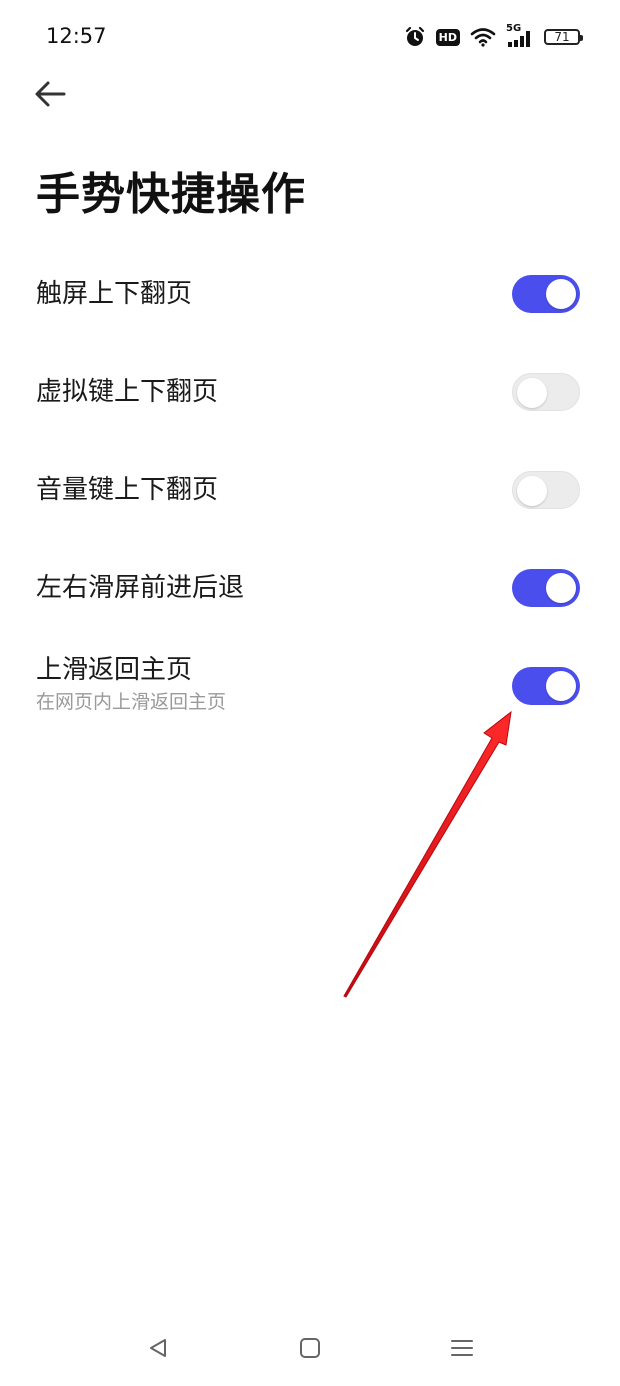 The height and width of the screenshot is (1386, 620). Describe the element at coordinates (310, 294) in the screenshot. I see `setting-row-touch-page: 触屏上下翻页` at that location.